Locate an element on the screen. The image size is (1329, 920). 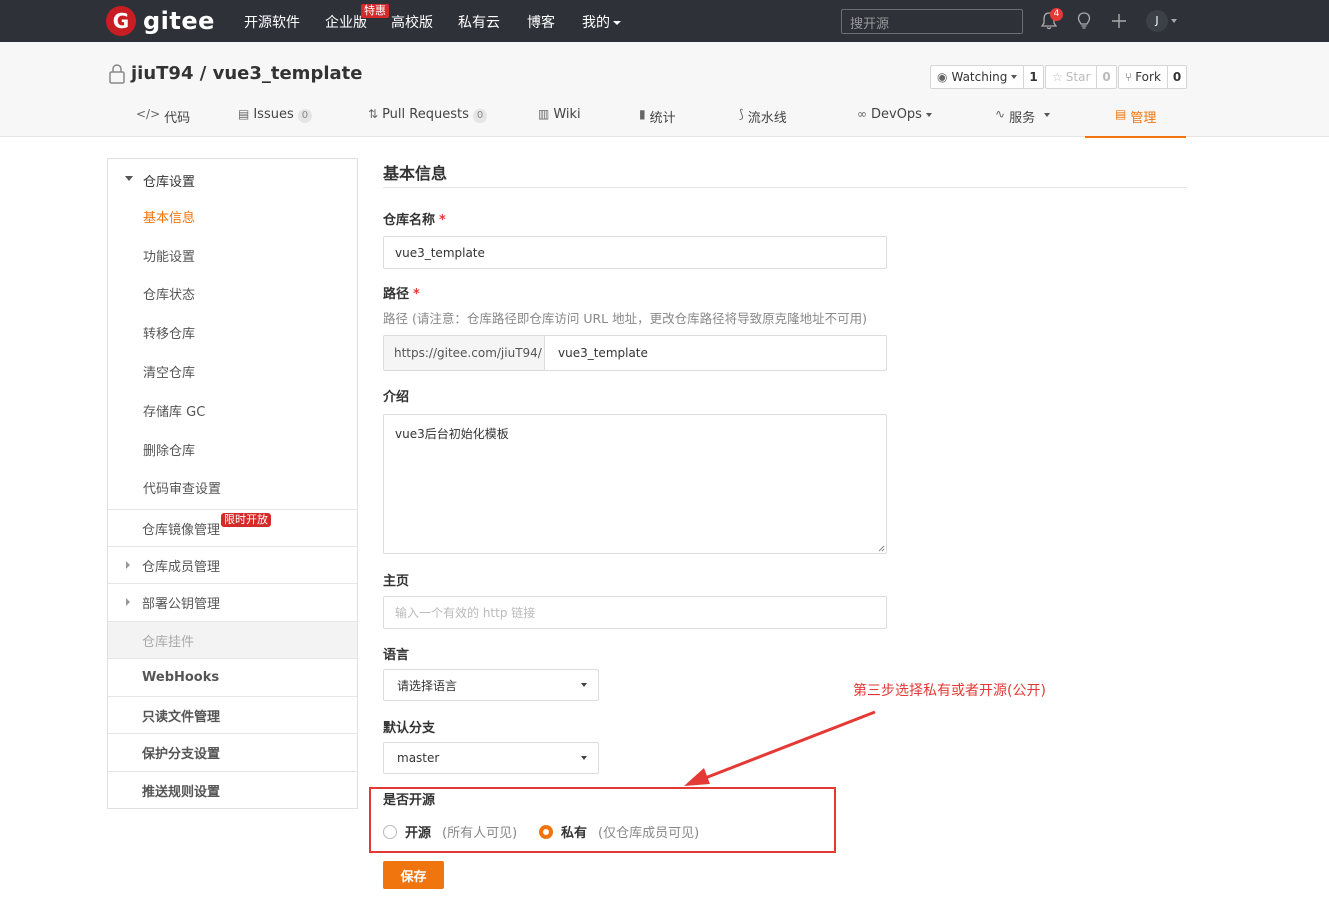
sidebar-item-repo-status: 仓库状态 is located at coordinates (250, 293).